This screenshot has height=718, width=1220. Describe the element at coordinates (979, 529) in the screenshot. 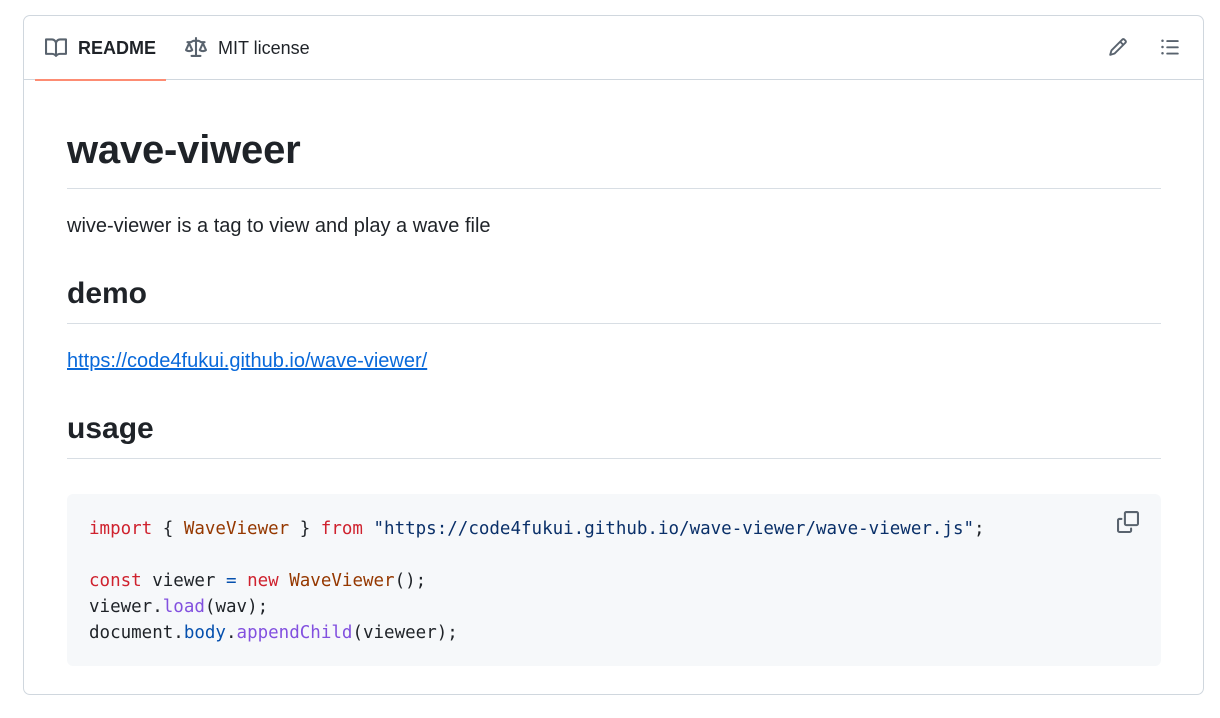

I see `code-token: ;` at that location.